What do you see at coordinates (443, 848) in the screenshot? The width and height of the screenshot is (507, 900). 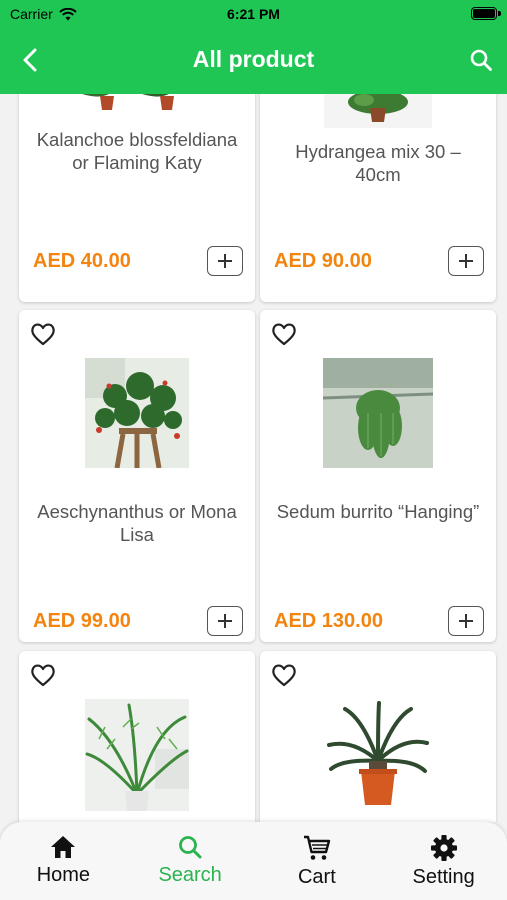 I see `gear-icon` at bounding box center [443, 848].